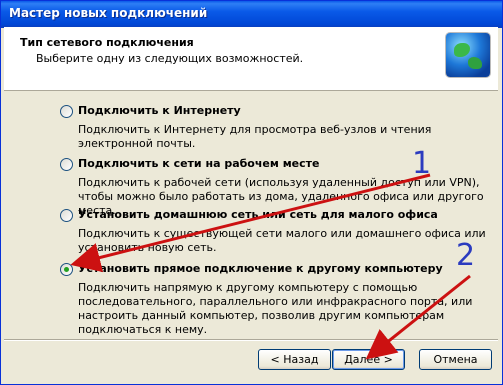  I want to click on arrow-to-next-button, so click(418, 317).